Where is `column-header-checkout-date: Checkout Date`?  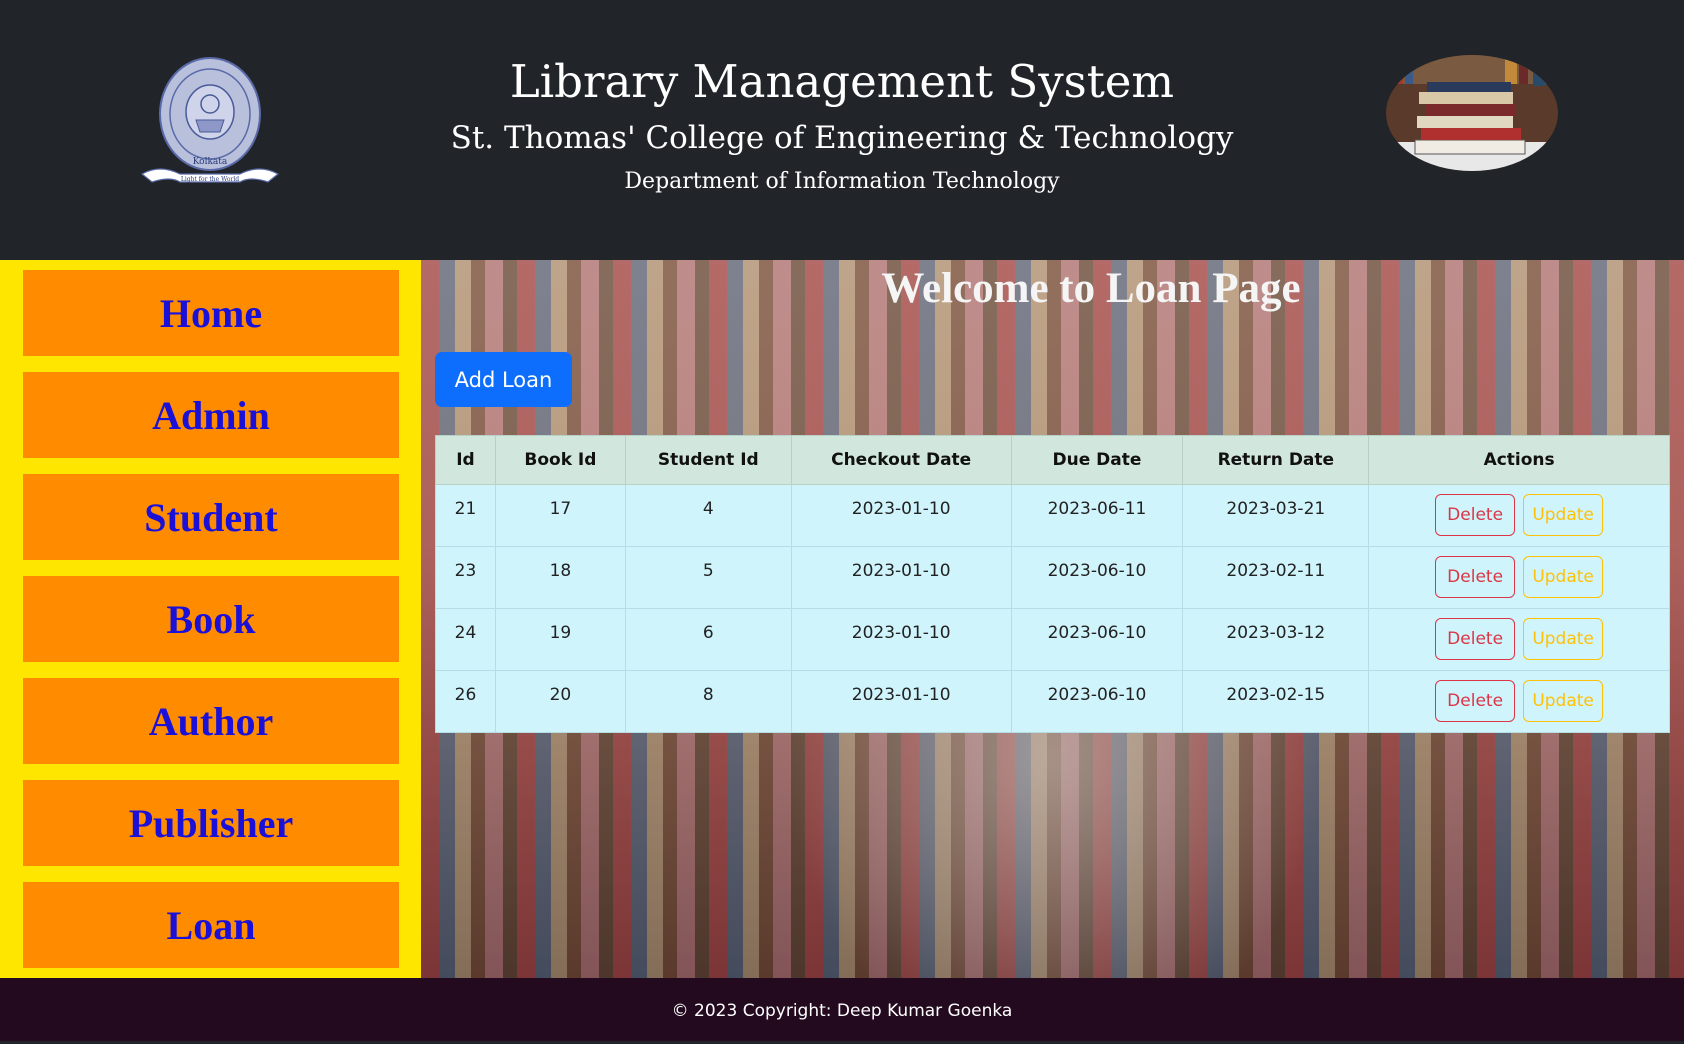
column-header-checkout-date: Checkout Date is located at coordinates (901, 460).